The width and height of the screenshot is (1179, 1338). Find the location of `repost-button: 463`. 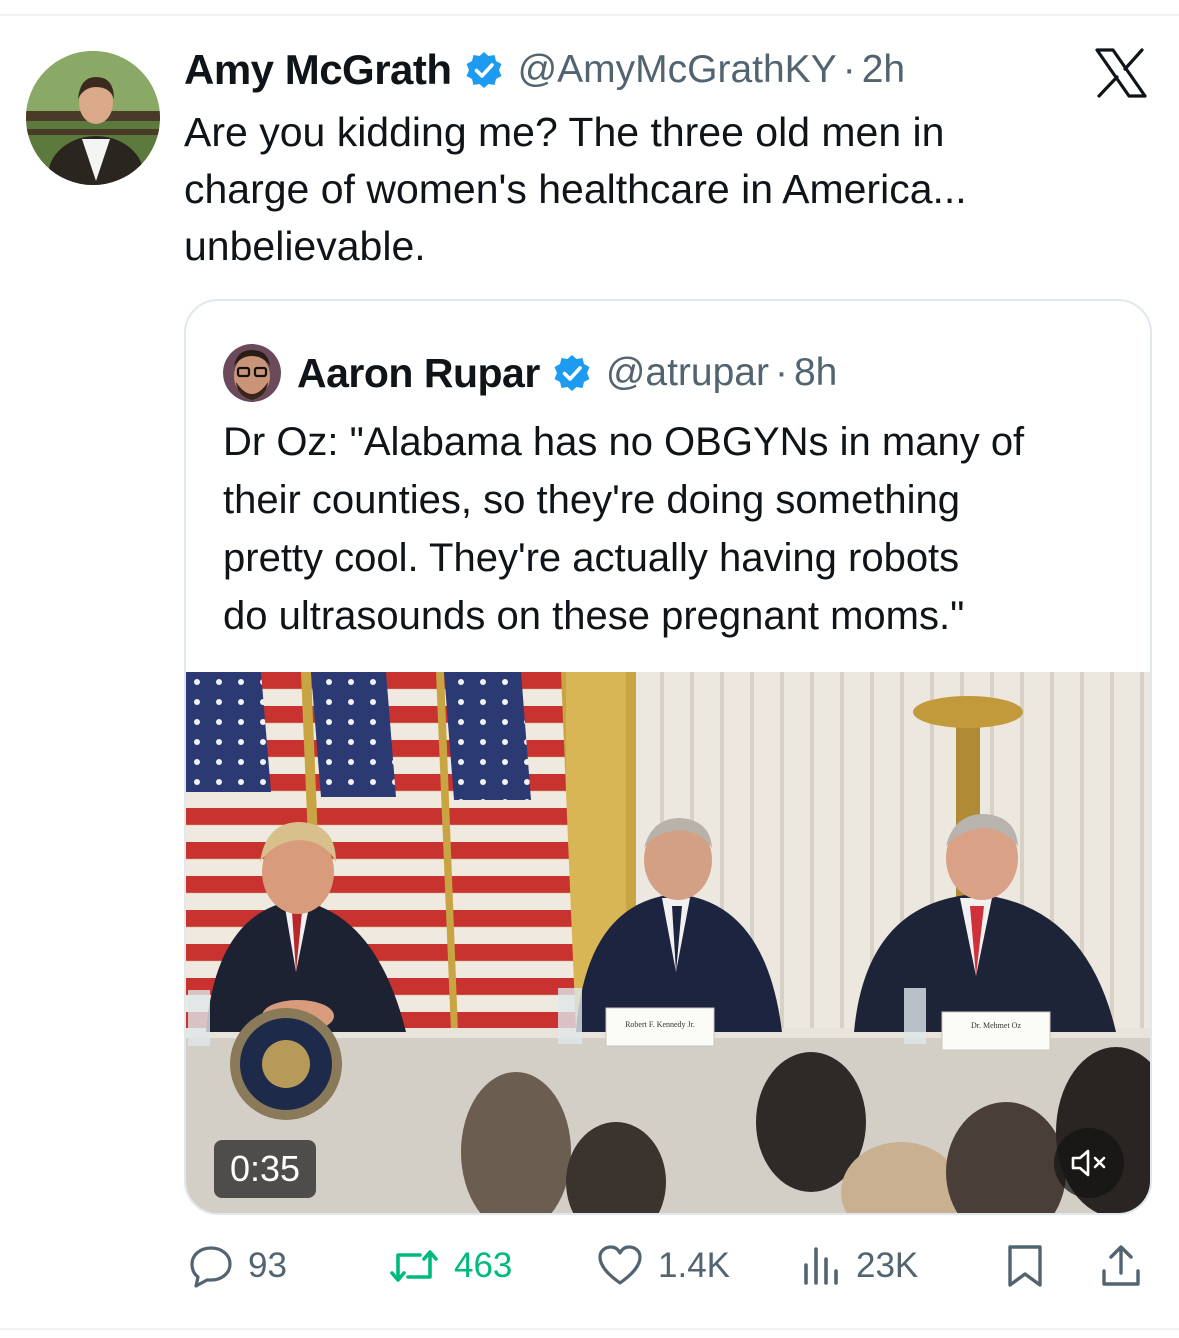

repost-button: 463 is located at coordinates (450, 1266).